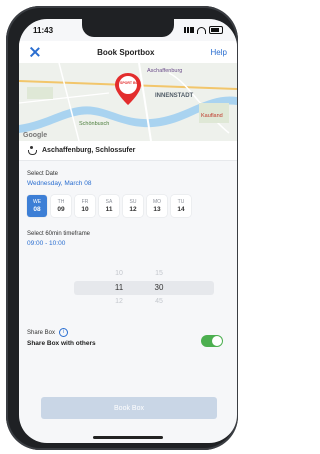 Image resolution: width=320 pixels, height=454 pixels. Describe the element at coordinates (174, 96) in the screenshot. I see `map-label: INNENSTADT` at that location.